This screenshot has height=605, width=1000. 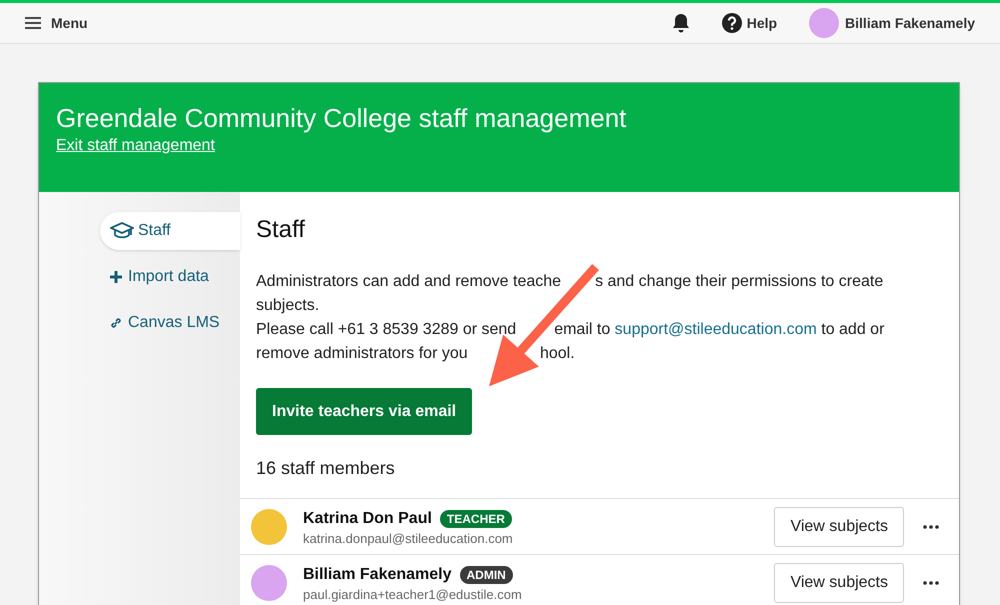 I want to click on sidebar-item: Staff, so click(x=170, y=231).